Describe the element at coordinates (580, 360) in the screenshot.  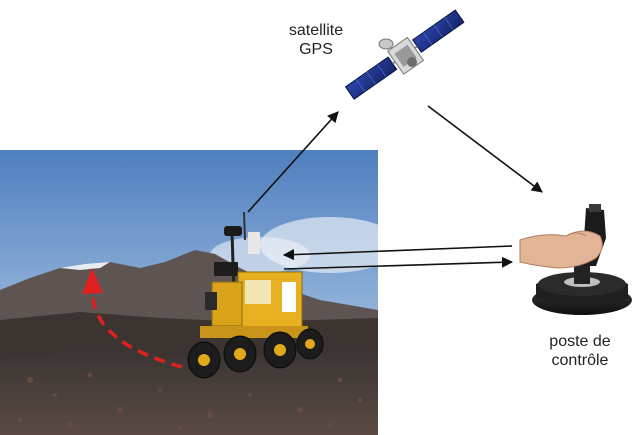
I see `control-label-line2: contrôle` at that location.